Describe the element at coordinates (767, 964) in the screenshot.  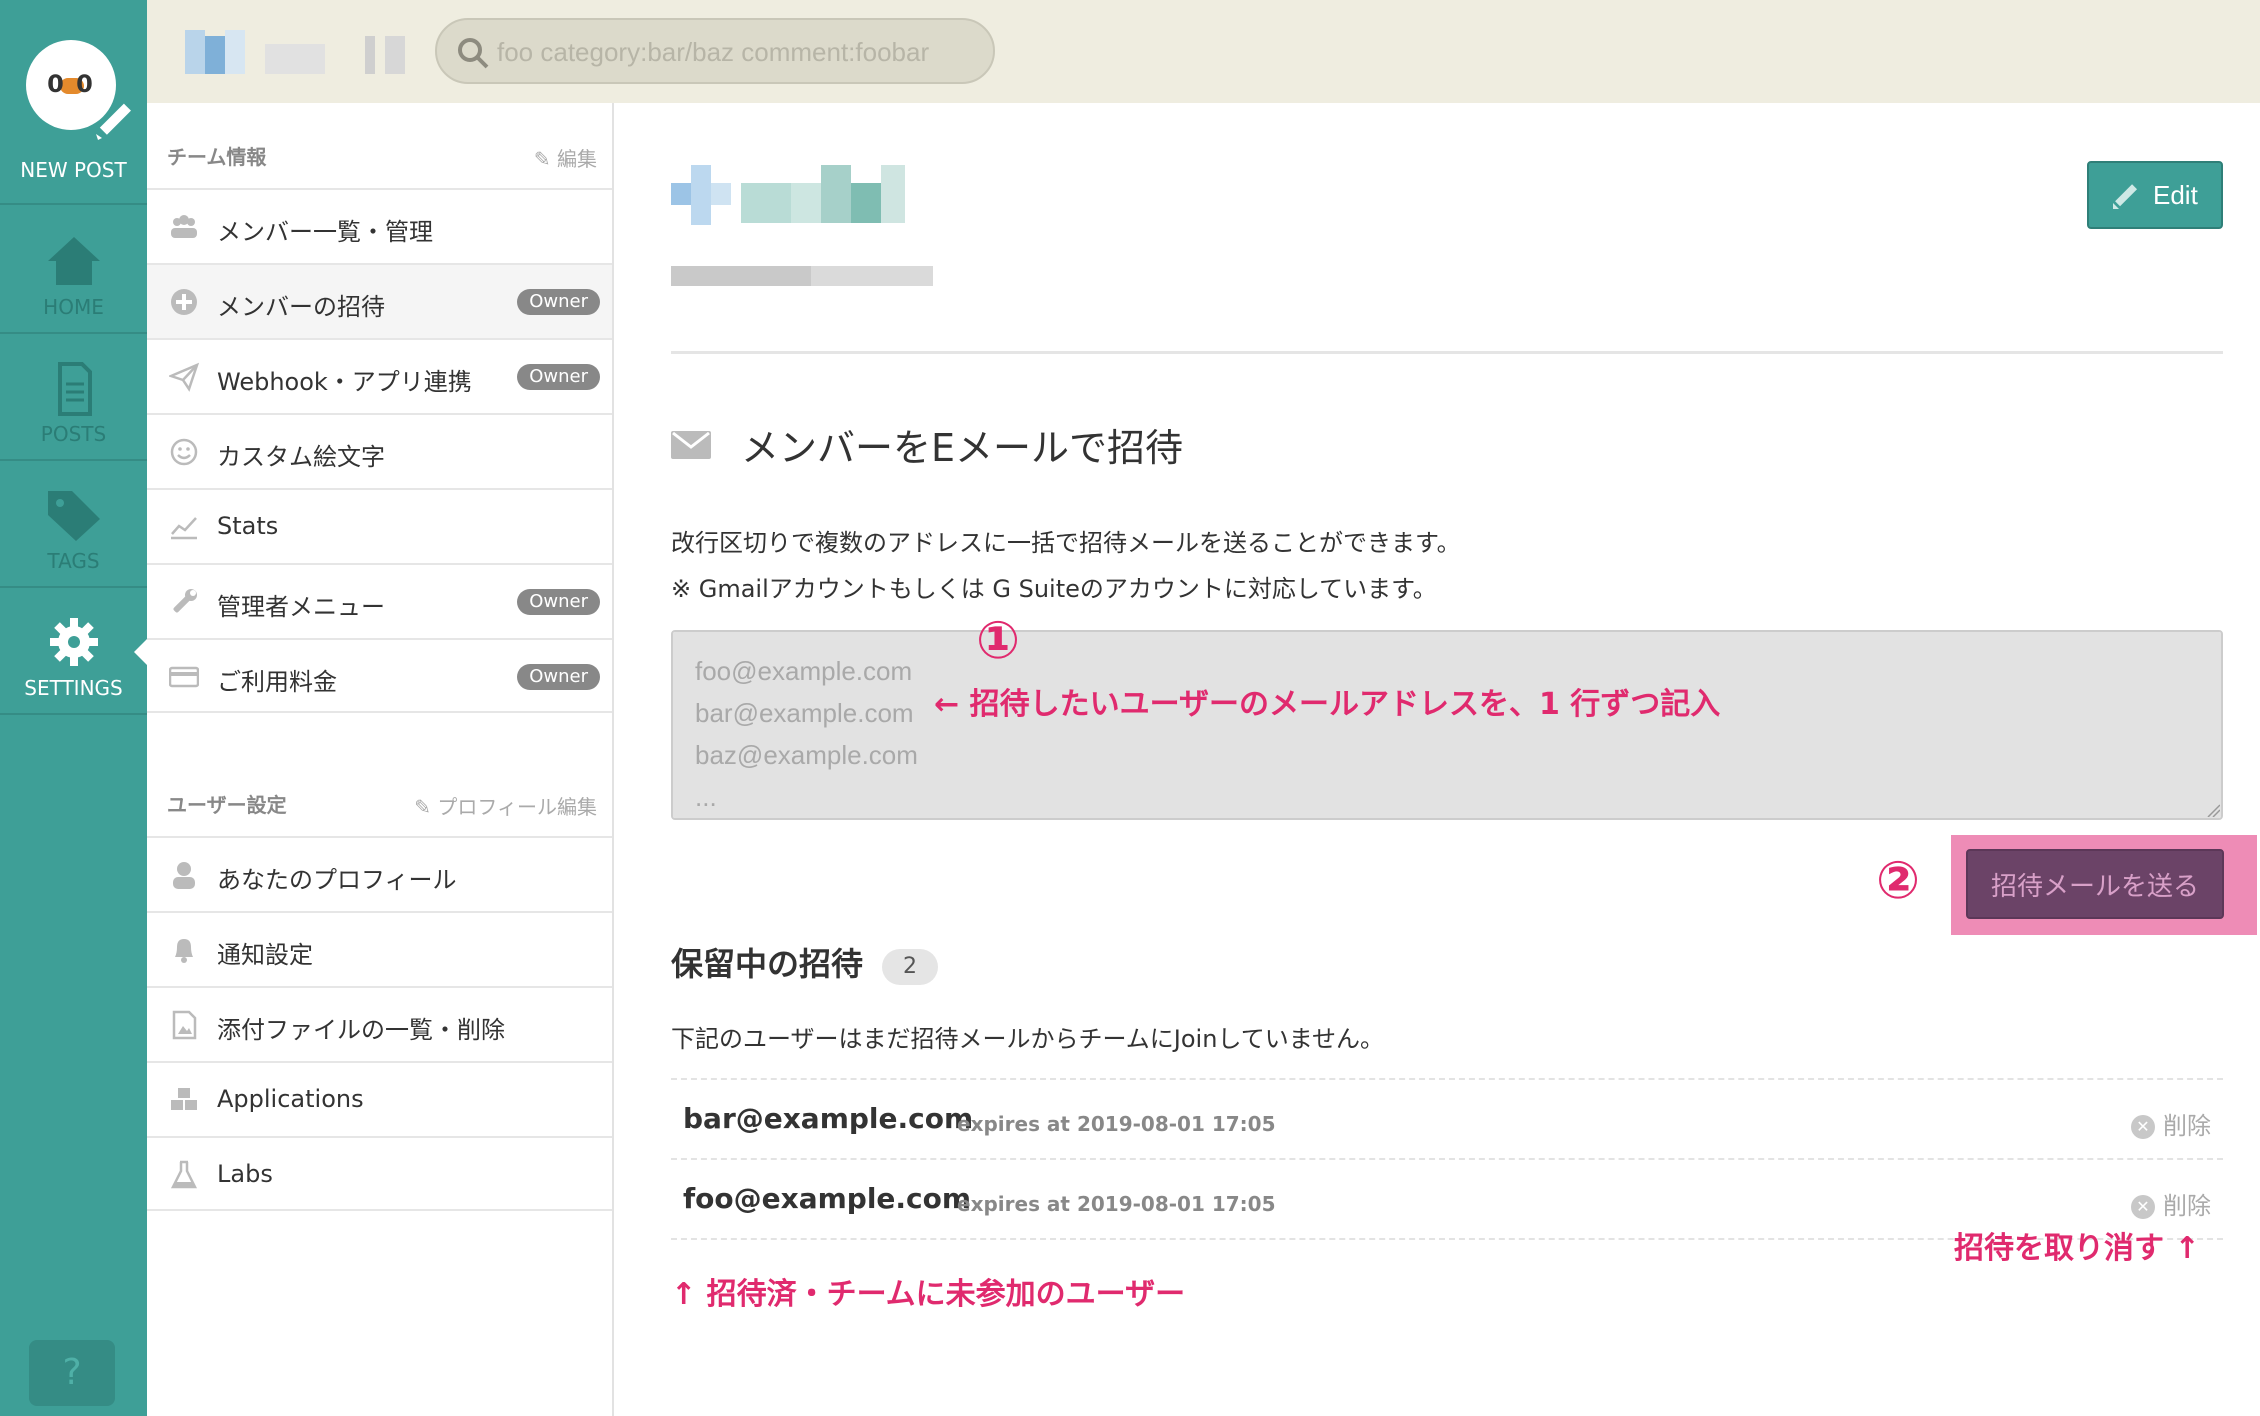
I see `pending-invites-title: 保留中の招待` at that location.